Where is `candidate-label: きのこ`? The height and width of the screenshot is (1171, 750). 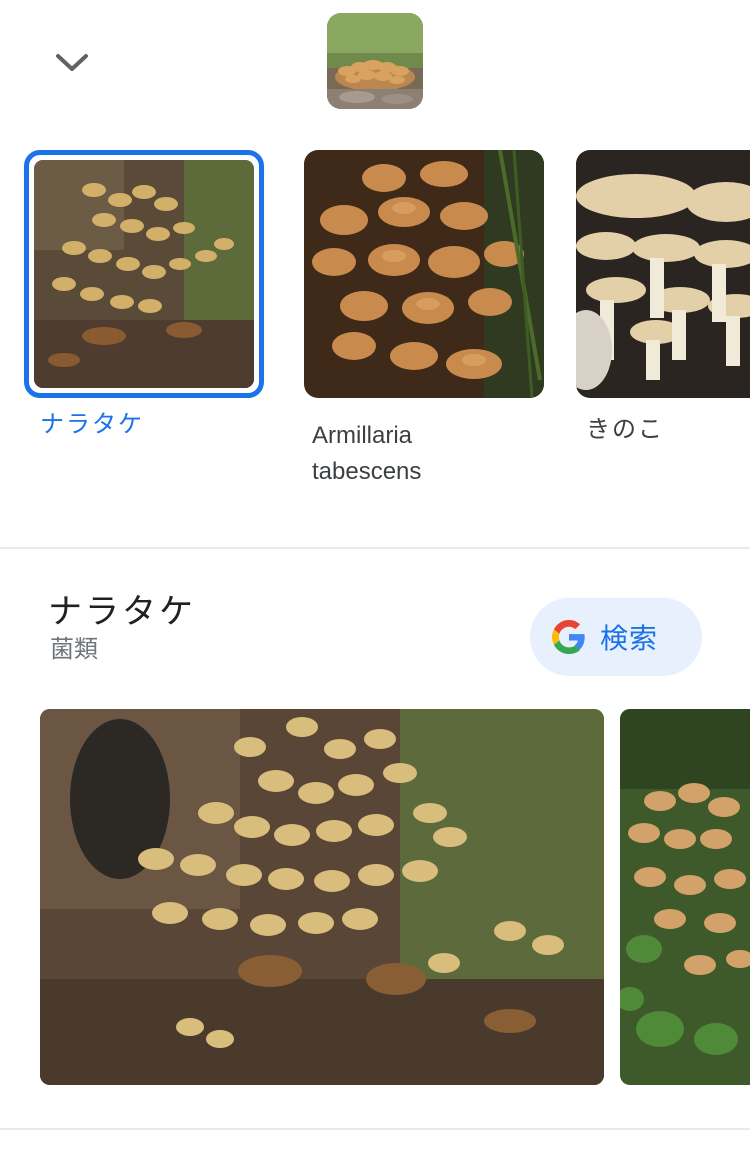
candidate-label: きのこ is located at coordinates (625, 429).